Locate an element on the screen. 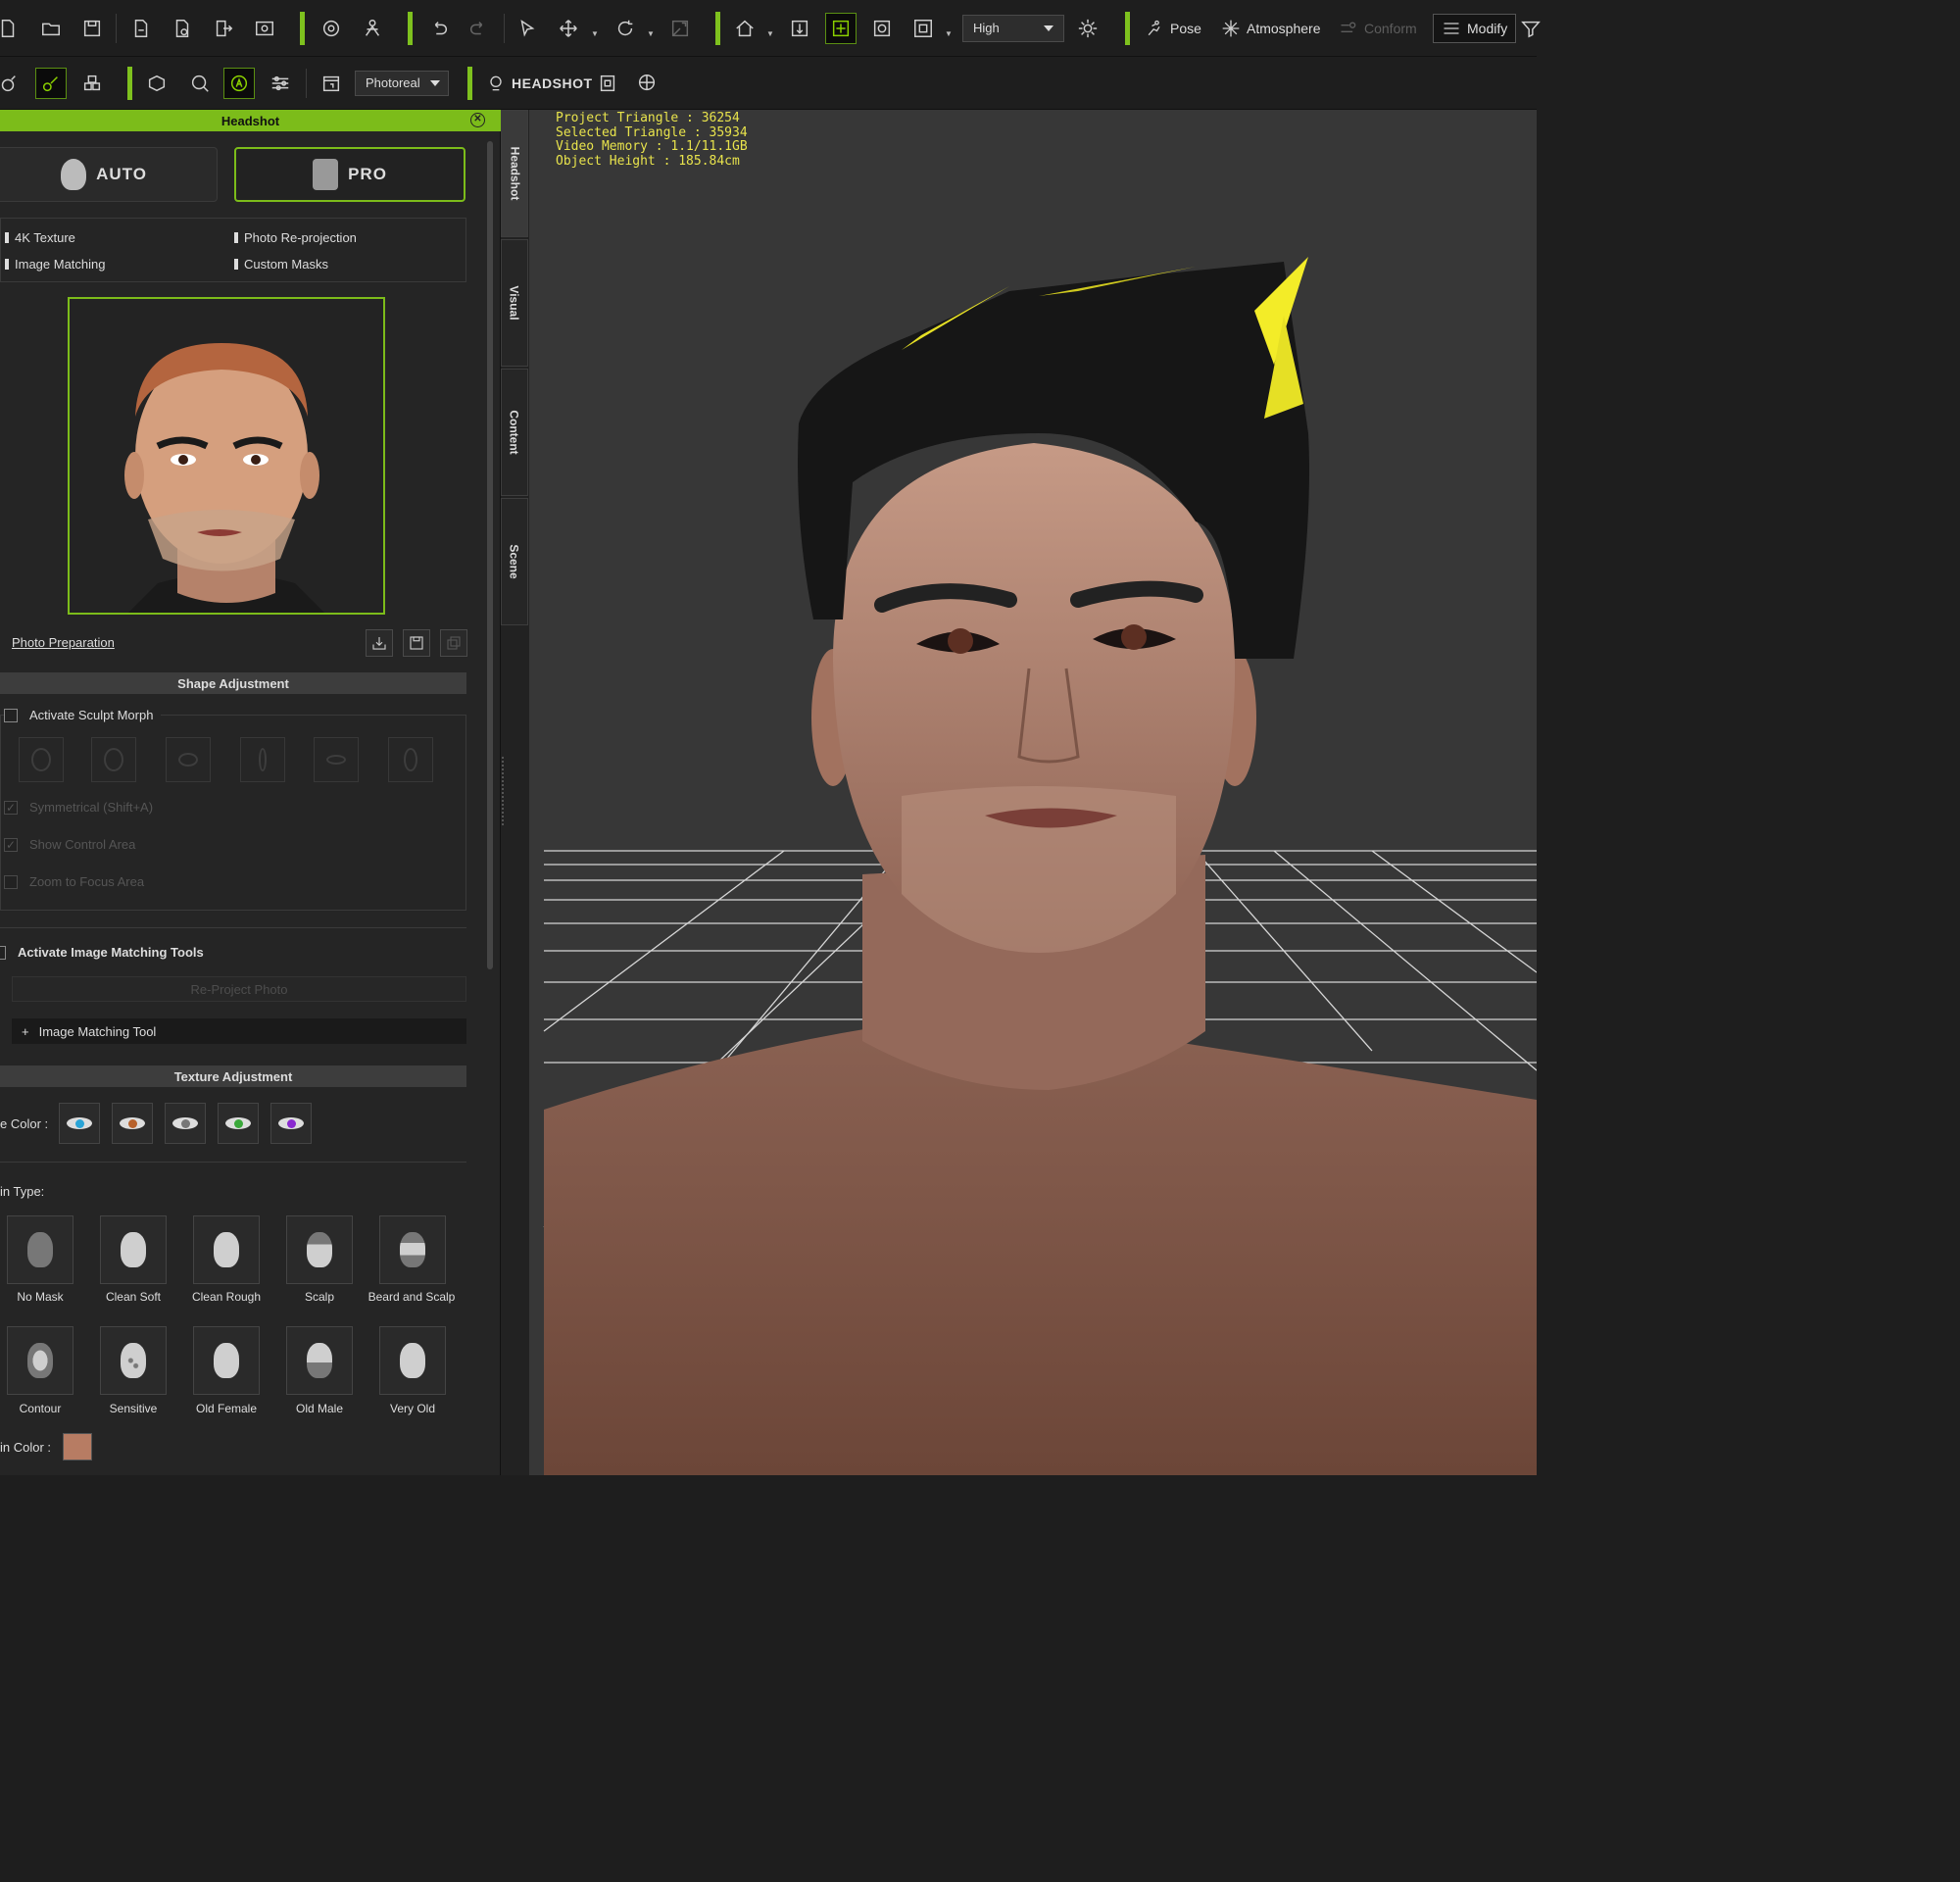  skin-type-sensitive is located at coordinates (133, 1360).